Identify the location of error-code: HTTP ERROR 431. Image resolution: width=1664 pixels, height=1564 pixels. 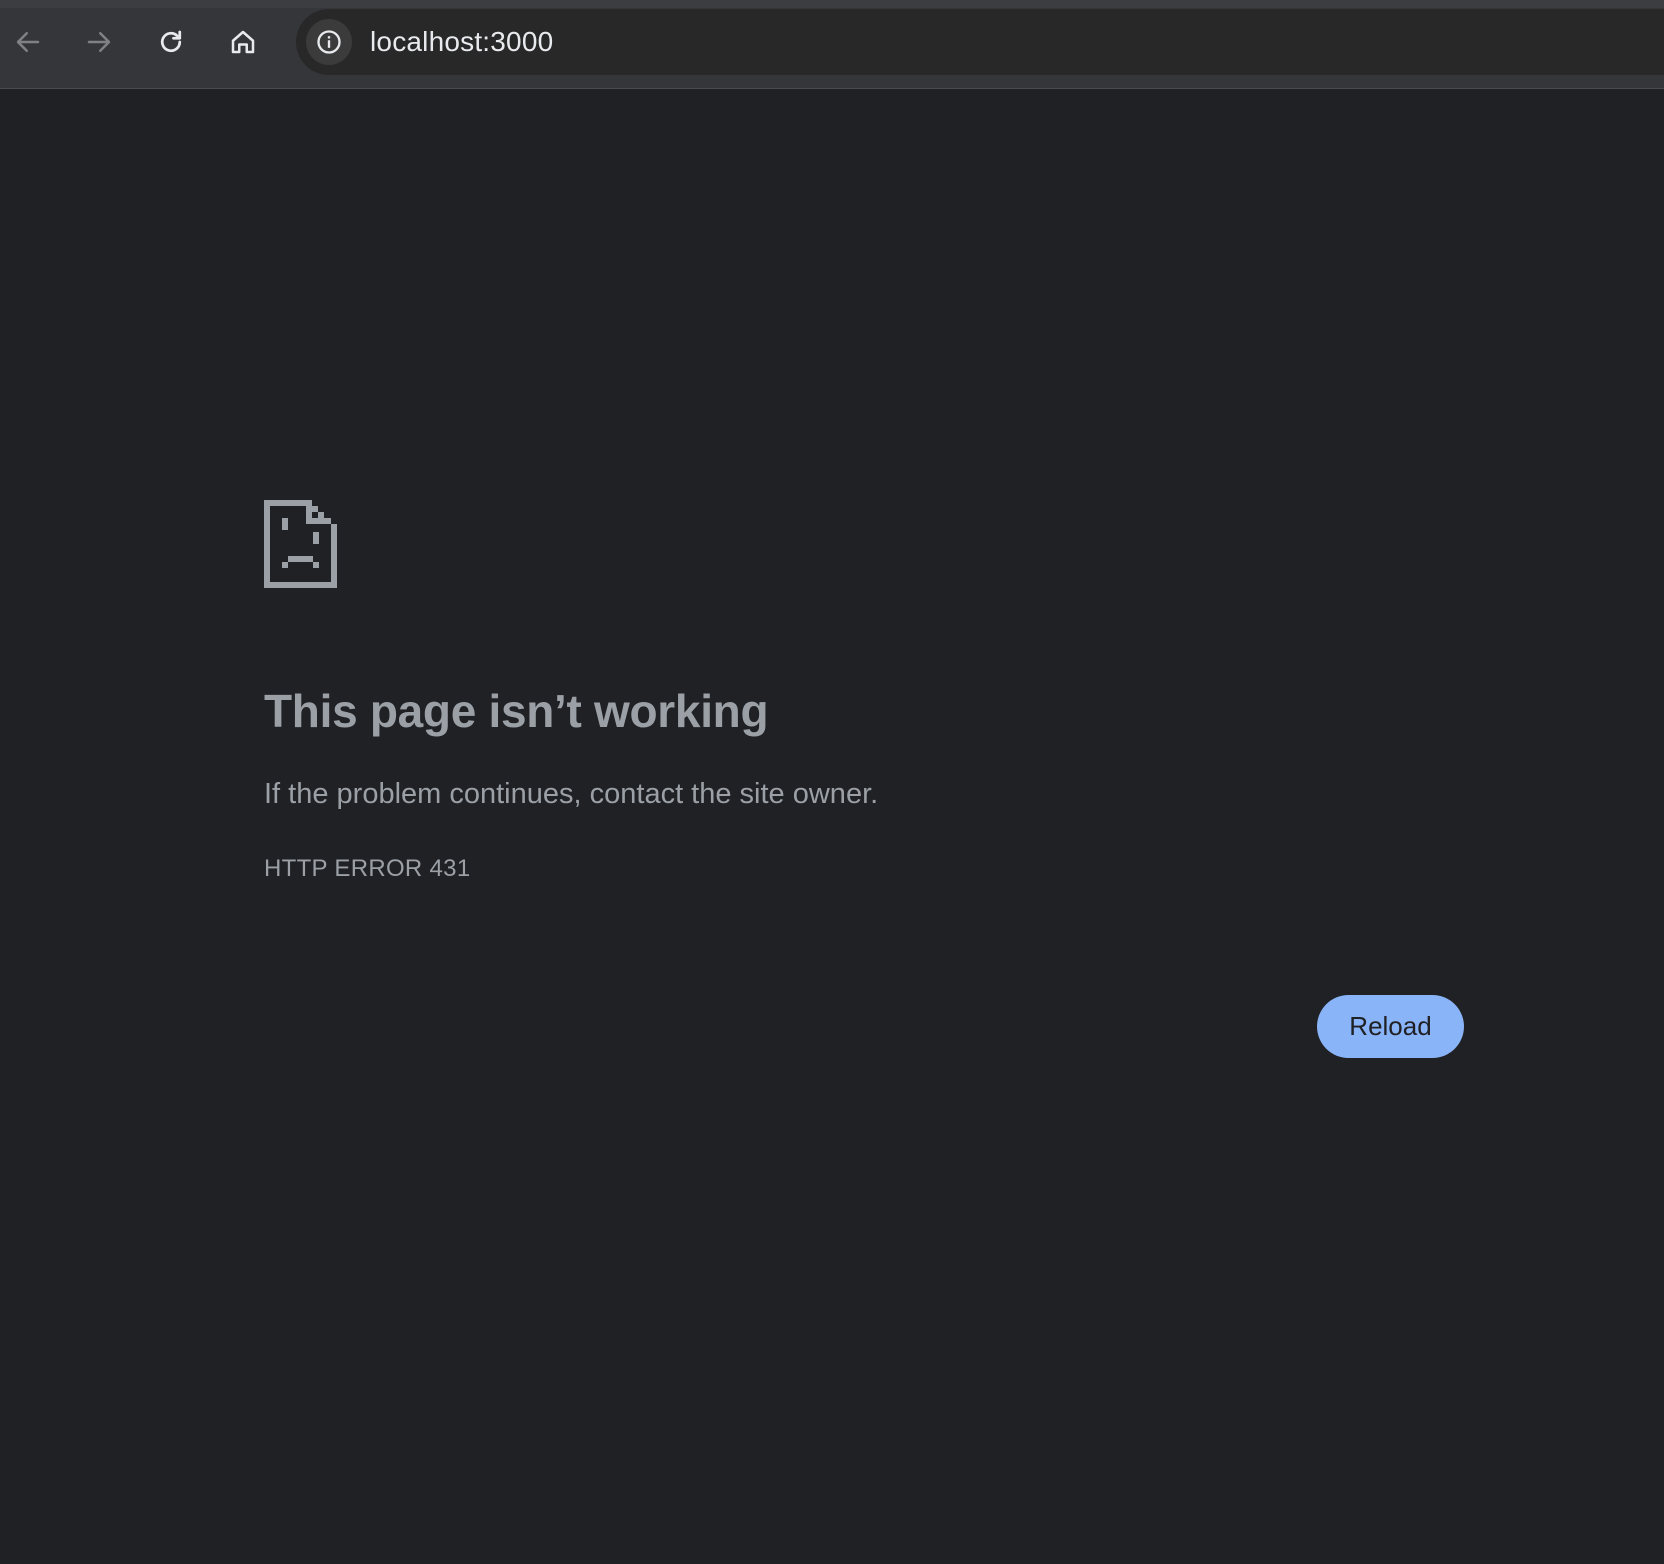
(367, 868).